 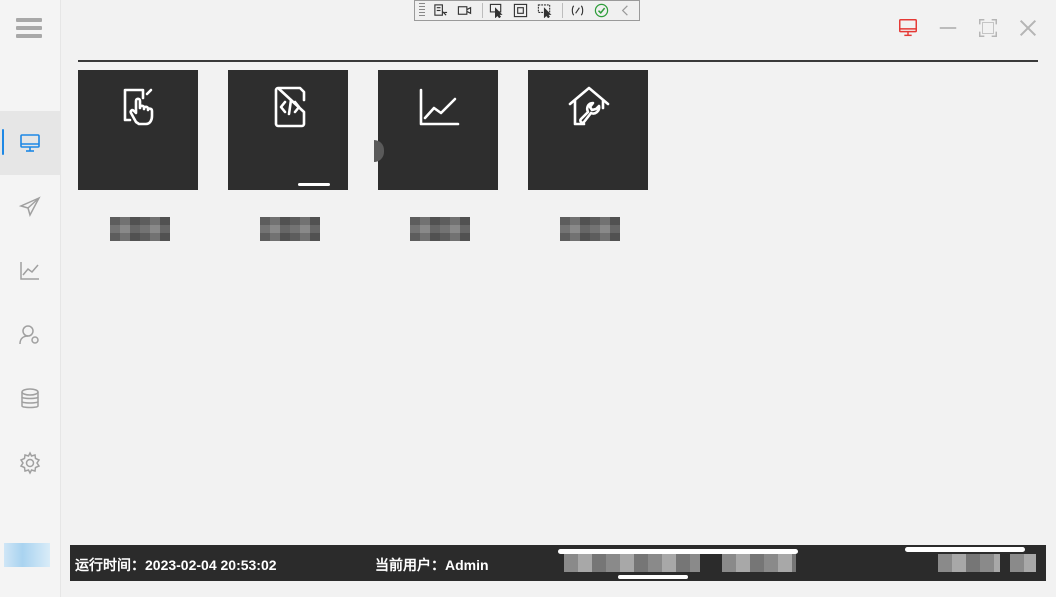 I want to click on check-icon, so click(x=601, y=10).